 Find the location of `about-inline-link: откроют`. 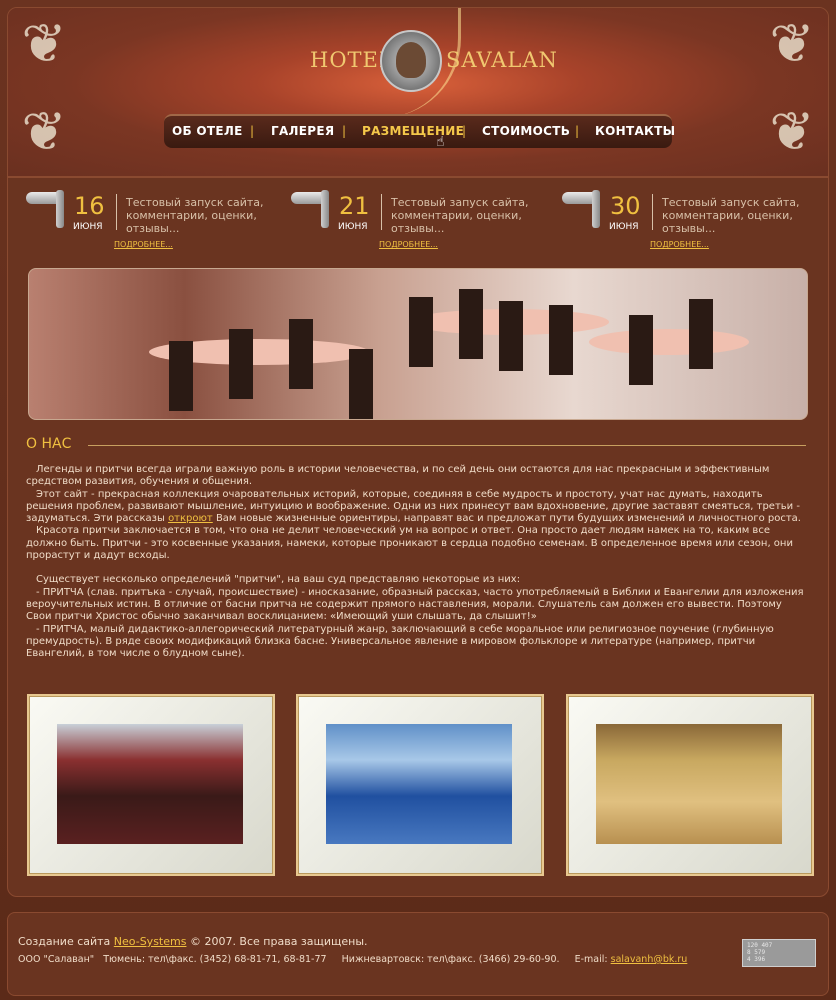

about-inline-link: откроют is located at coordinates (190, 518).